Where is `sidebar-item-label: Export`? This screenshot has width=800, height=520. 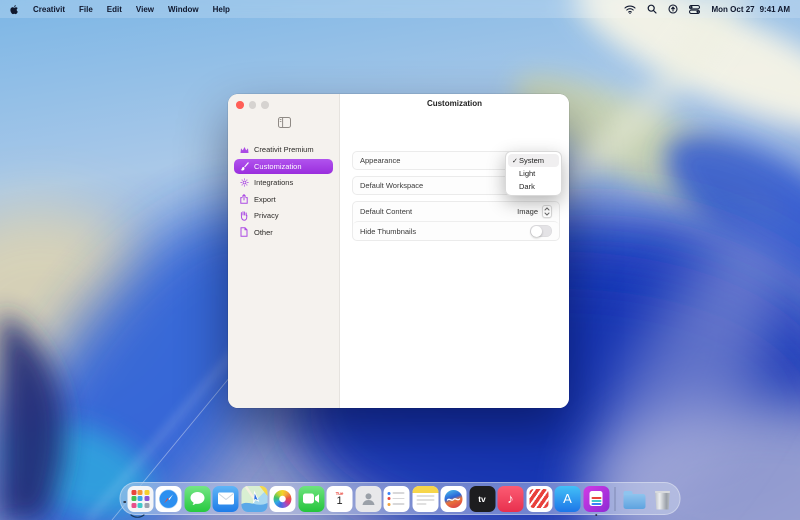 sidebar-item-label: Export is located at coordinates (265, 199).